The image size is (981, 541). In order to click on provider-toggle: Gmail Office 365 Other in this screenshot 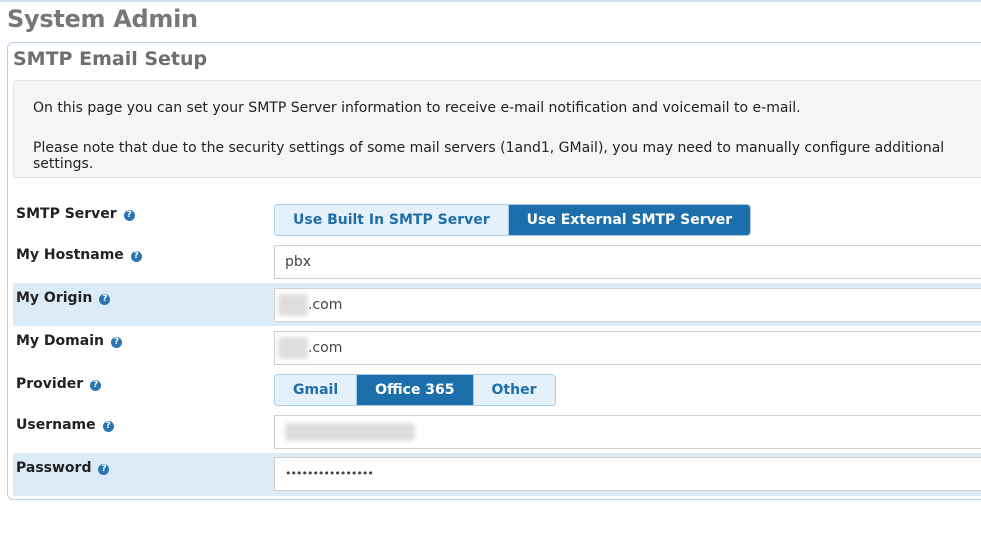, I will do `click(415, 390)`.